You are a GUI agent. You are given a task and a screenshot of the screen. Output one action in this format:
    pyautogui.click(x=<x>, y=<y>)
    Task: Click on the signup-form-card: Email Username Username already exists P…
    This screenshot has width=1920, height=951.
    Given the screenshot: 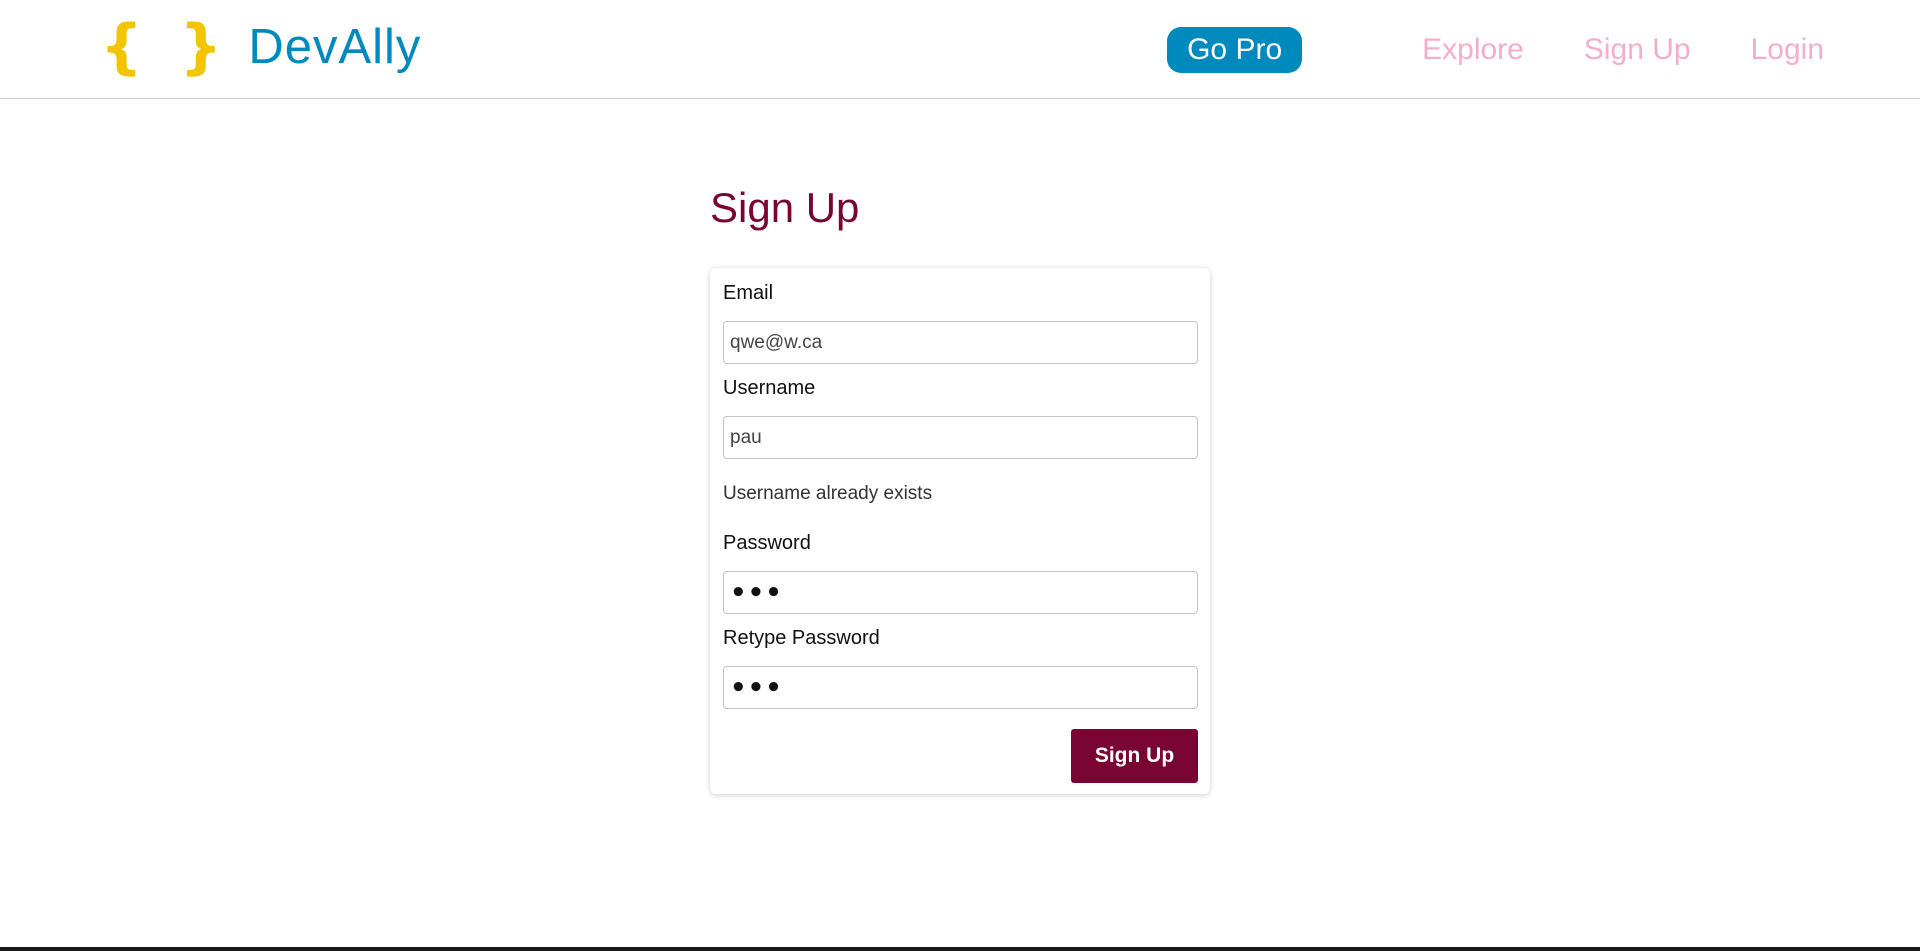 What is the action you would take?
    pyautogui.click(x=960, y=531)
    